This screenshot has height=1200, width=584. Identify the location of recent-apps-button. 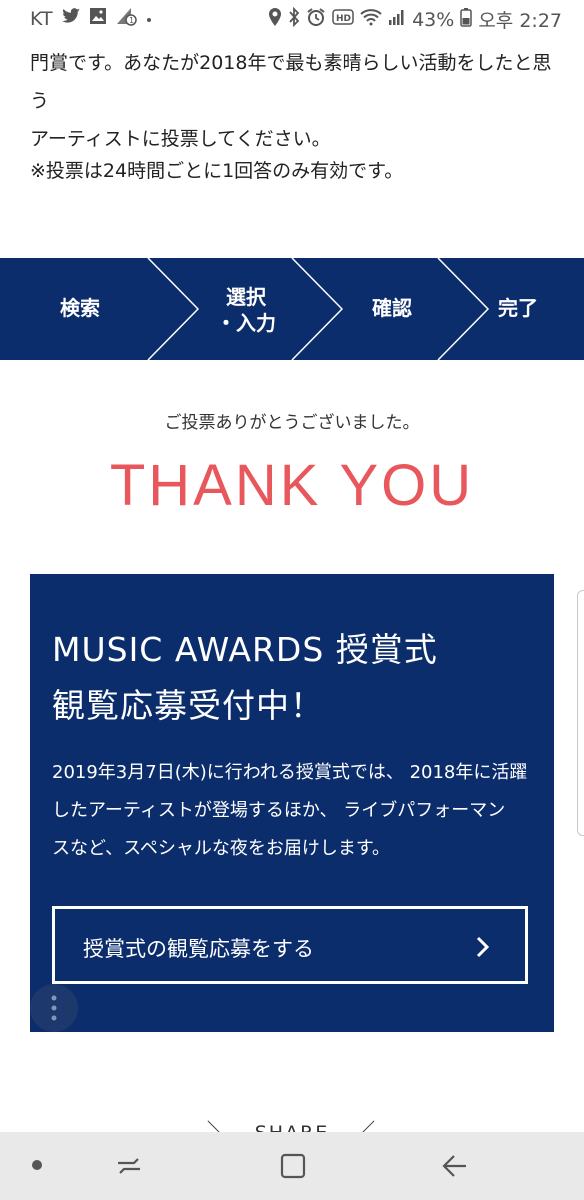
(129, 1168).